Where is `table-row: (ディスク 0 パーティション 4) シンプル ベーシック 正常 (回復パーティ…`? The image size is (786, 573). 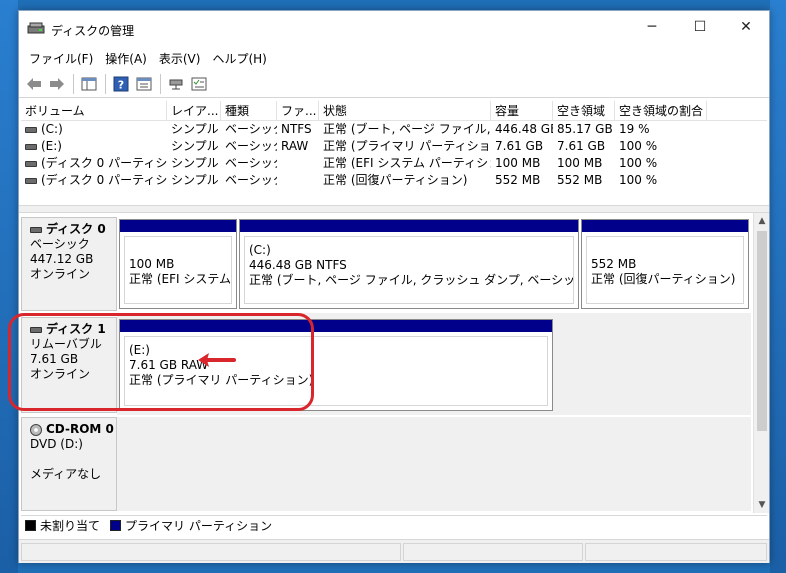 table-row: (ディスク 0 パーティション 4) シンプル ベーシック 正常 (回復パーティ… is located at coordinates (394, 180).